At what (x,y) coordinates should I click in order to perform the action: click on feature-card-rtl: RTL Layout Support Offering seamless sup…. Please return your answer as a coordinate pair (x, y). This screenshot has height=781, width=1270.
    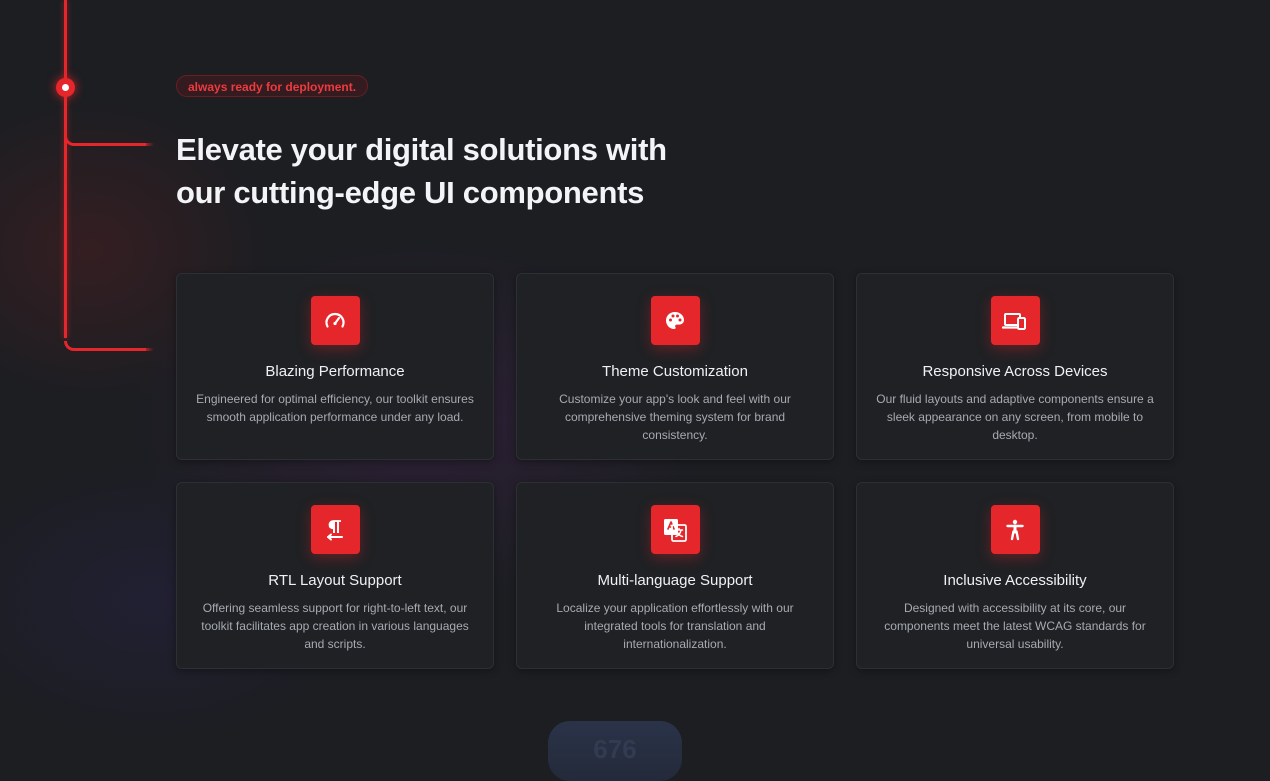
    Looking at the image, I should click on (335, 575).